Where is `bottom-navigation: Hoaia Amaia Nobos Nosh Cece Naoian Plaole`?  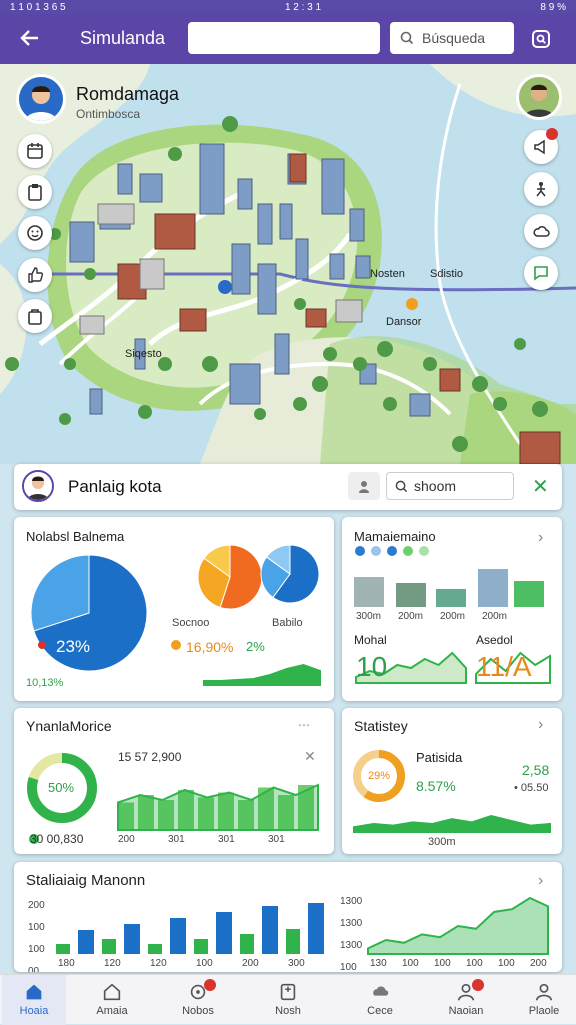
bottom-navigation: Hoaia Amaia Nobos Nosh Cece Naoian Plaole is located at coordinates (288, 999).